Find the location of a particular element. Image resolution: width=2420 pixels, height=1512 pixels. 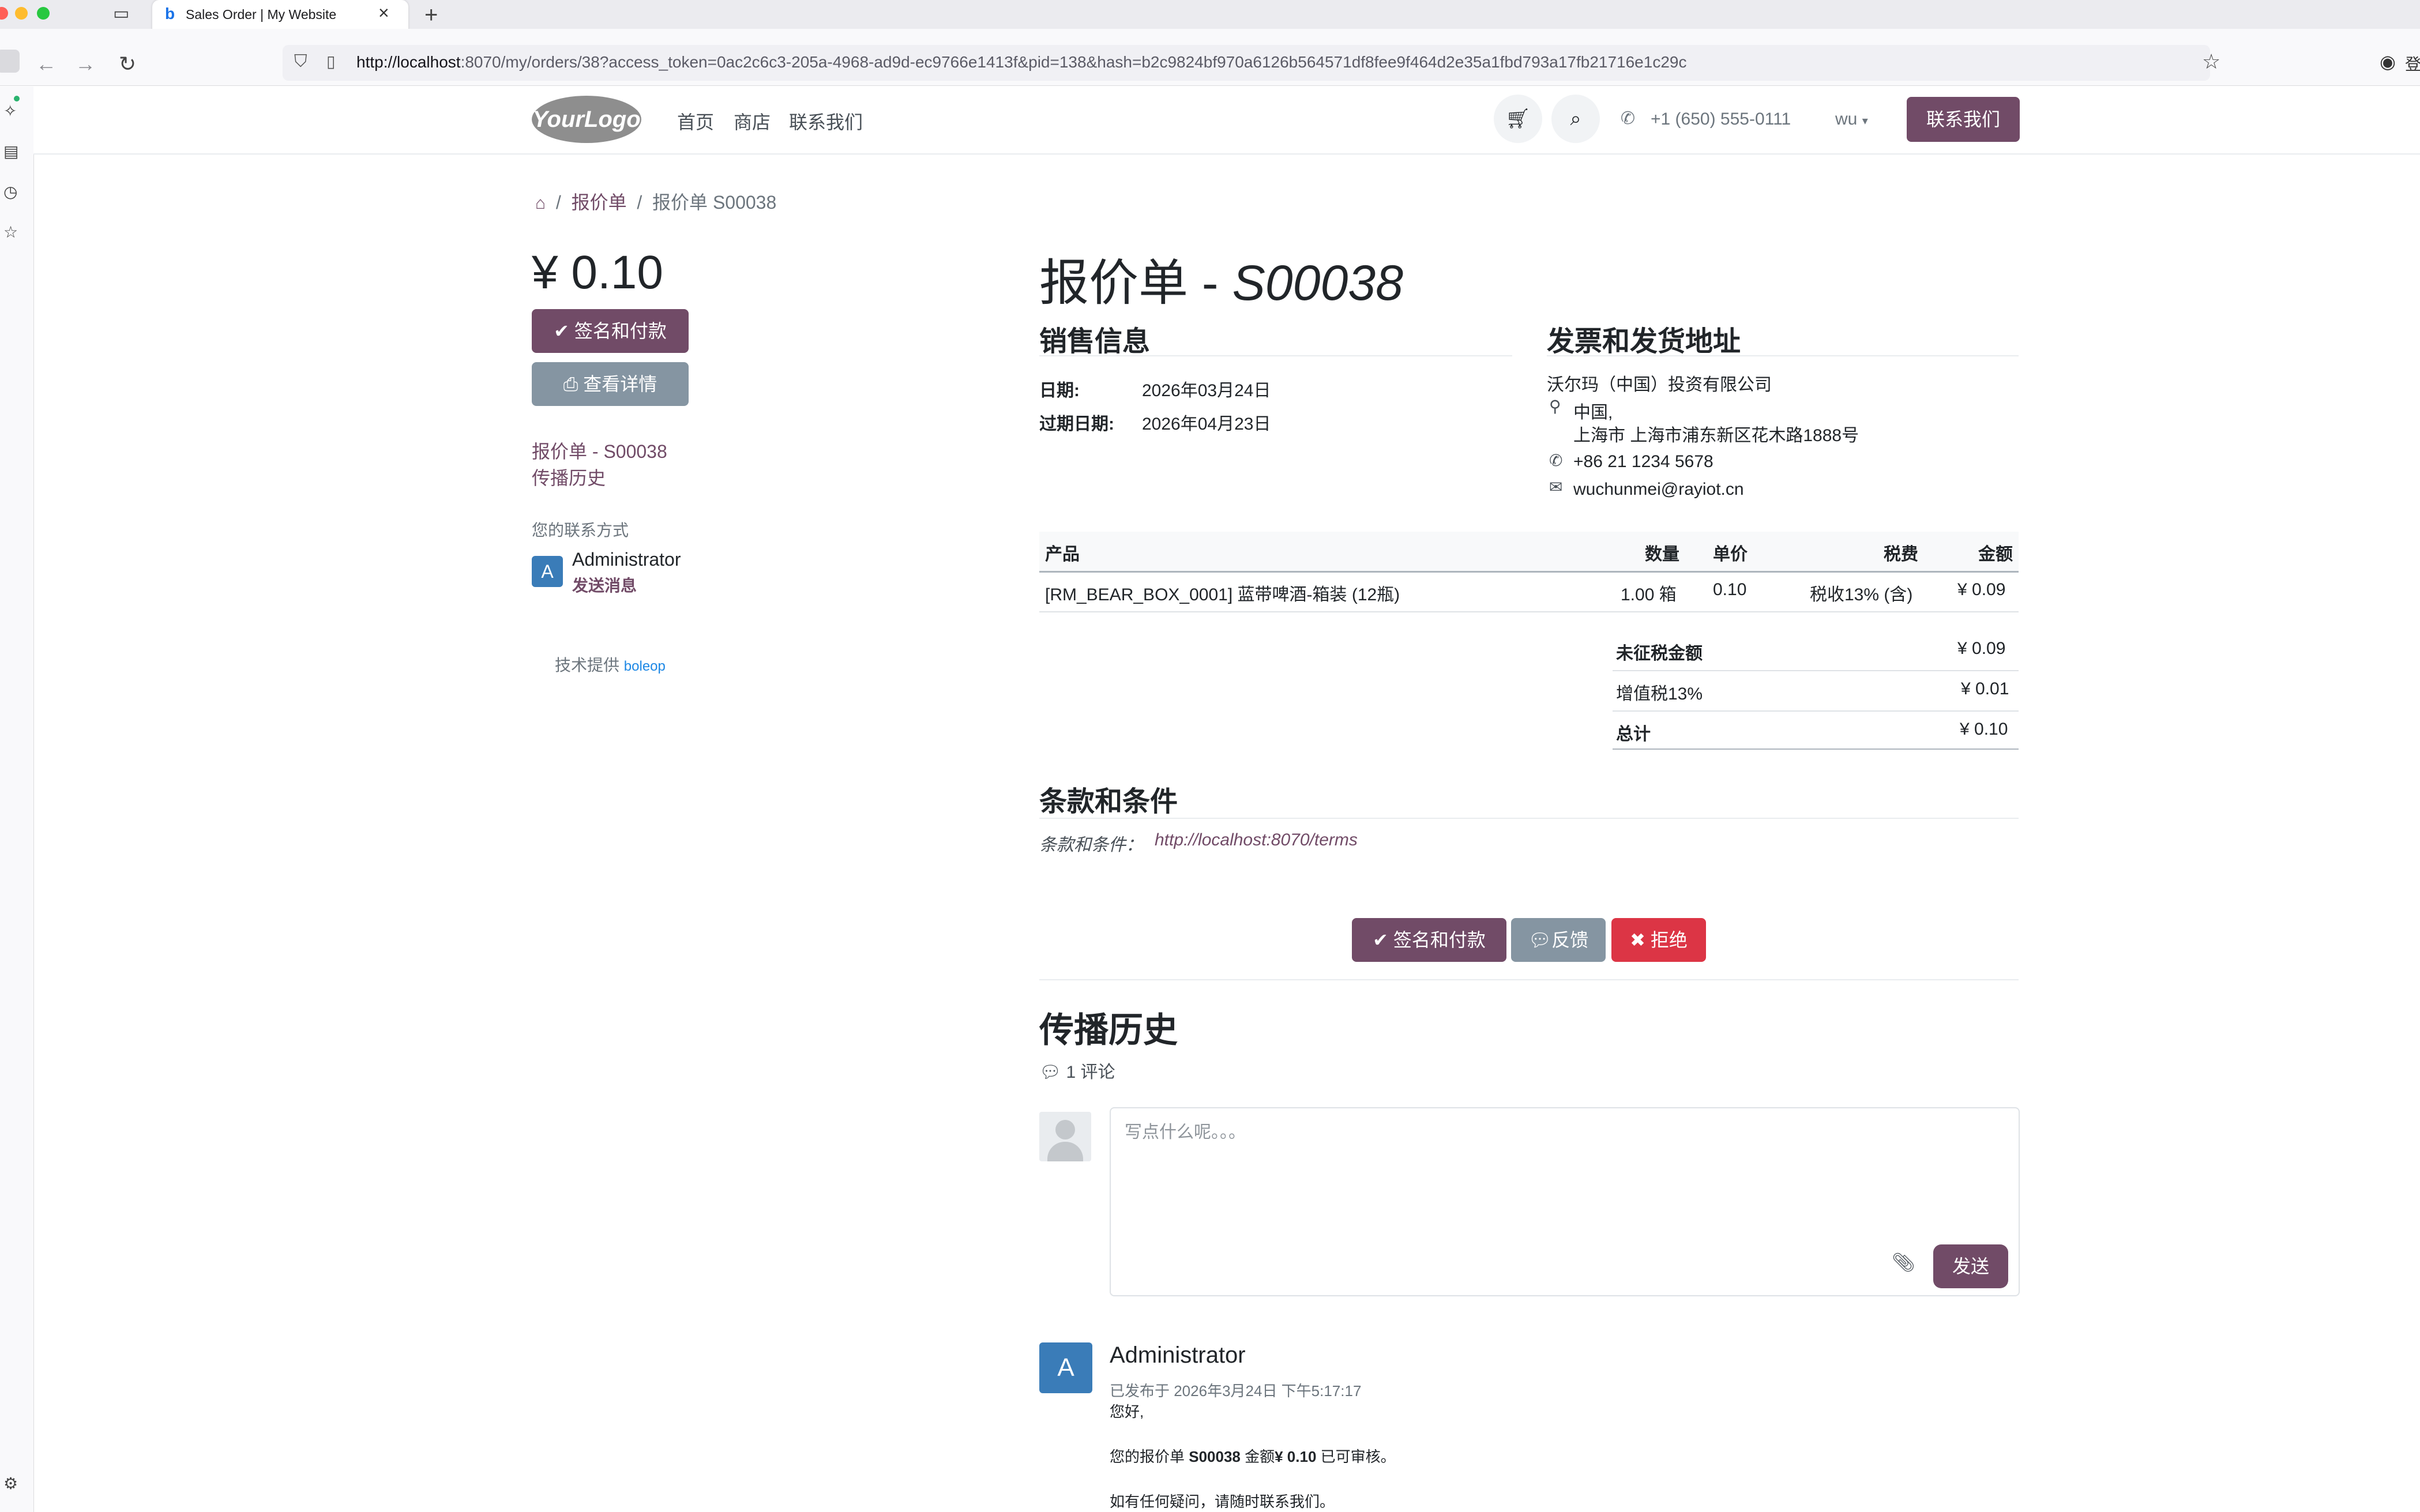

chevron-down-icon: ▾ is located at coordinates (1865, 121).